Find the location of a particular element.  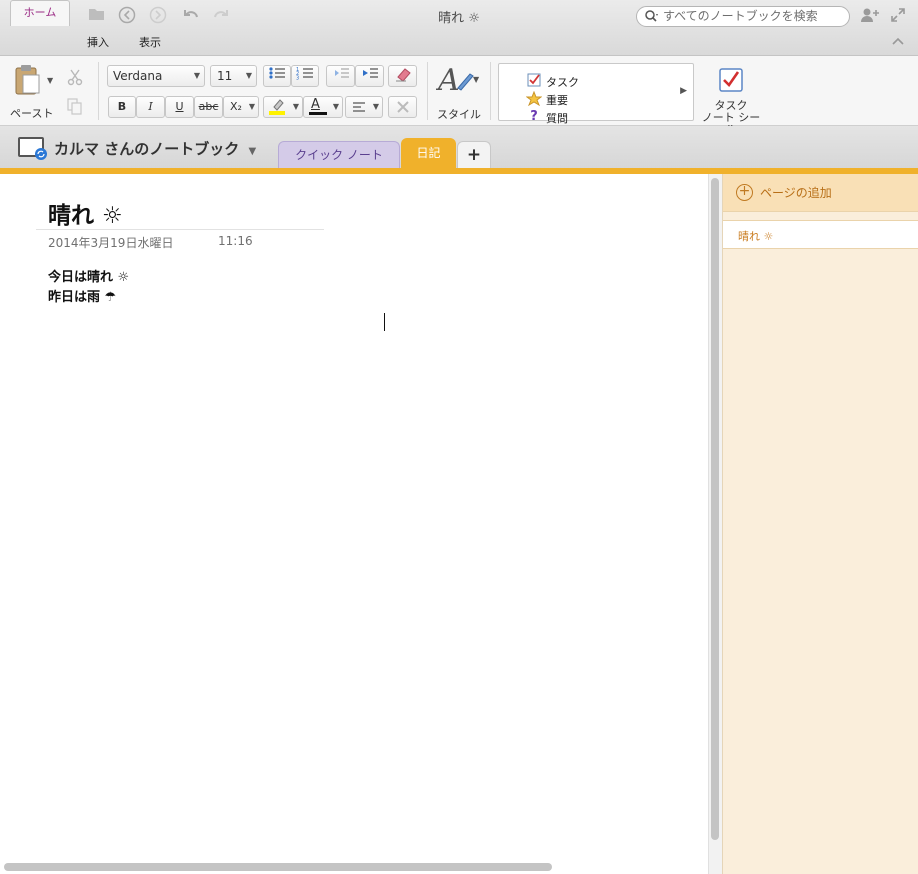

numbered-list-icon: 123 is located at coordinates (304, 74).